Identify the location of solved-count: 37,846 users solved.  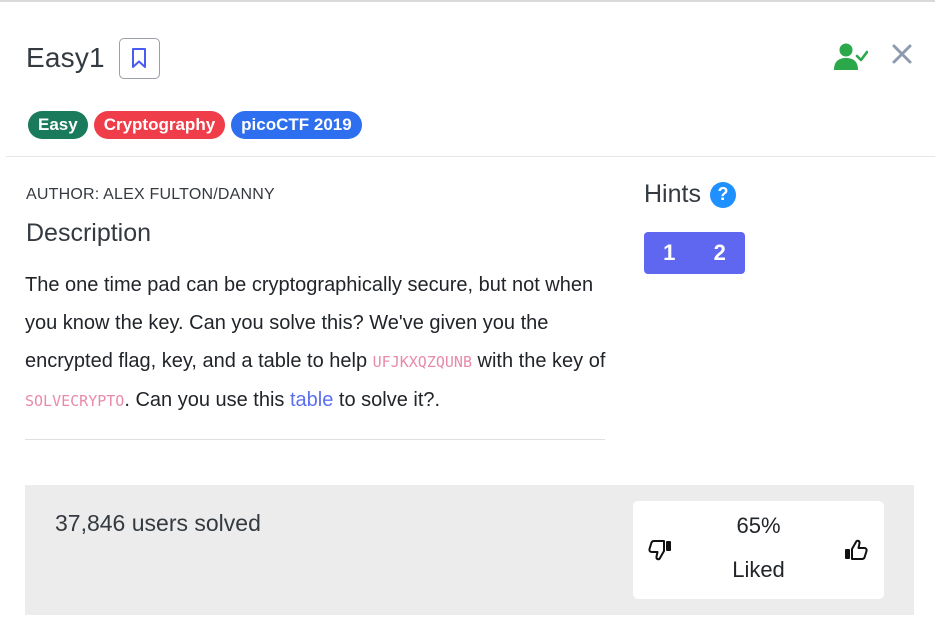
(158, 523).